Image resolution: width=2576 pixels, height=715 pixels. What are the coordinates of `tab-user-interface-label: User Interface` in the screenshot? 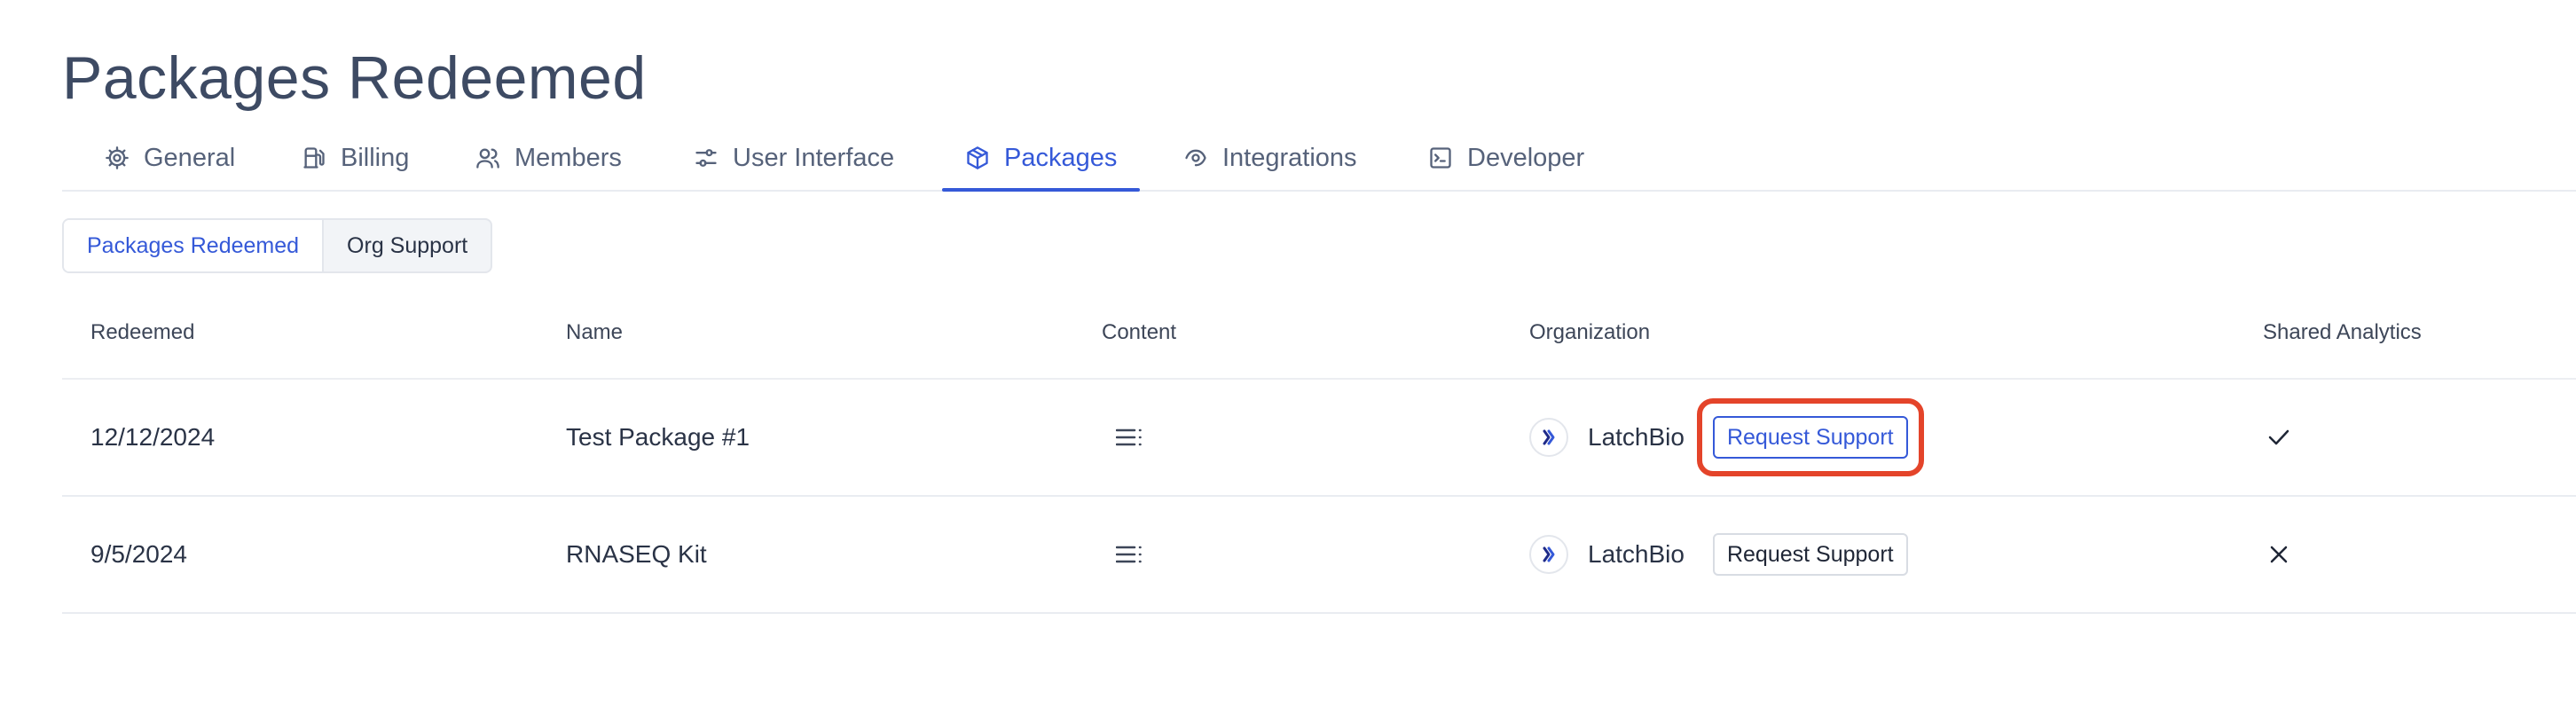 It's located at (814, 157).